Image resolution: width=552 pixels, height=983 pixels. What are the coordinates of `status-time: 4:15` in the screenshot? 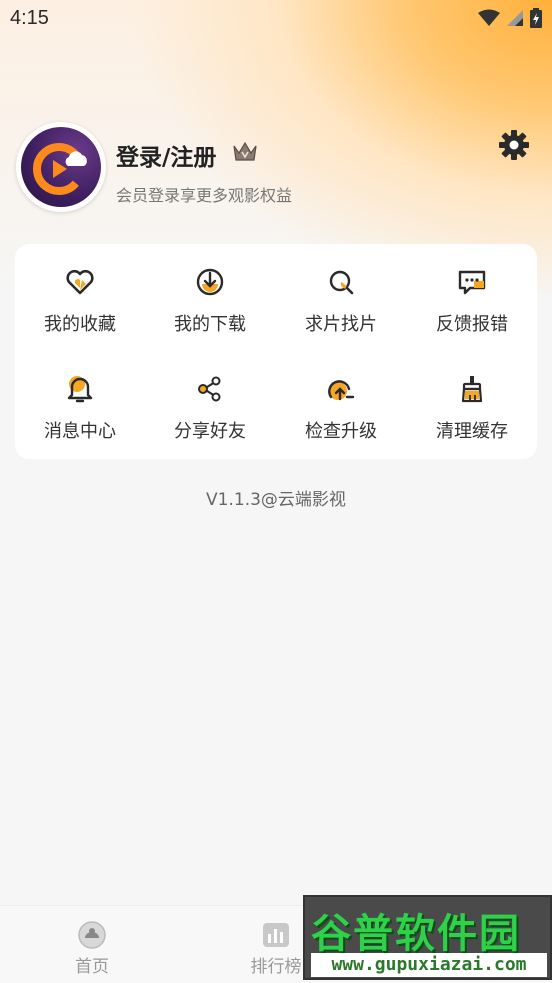 It's located at (29, 18).